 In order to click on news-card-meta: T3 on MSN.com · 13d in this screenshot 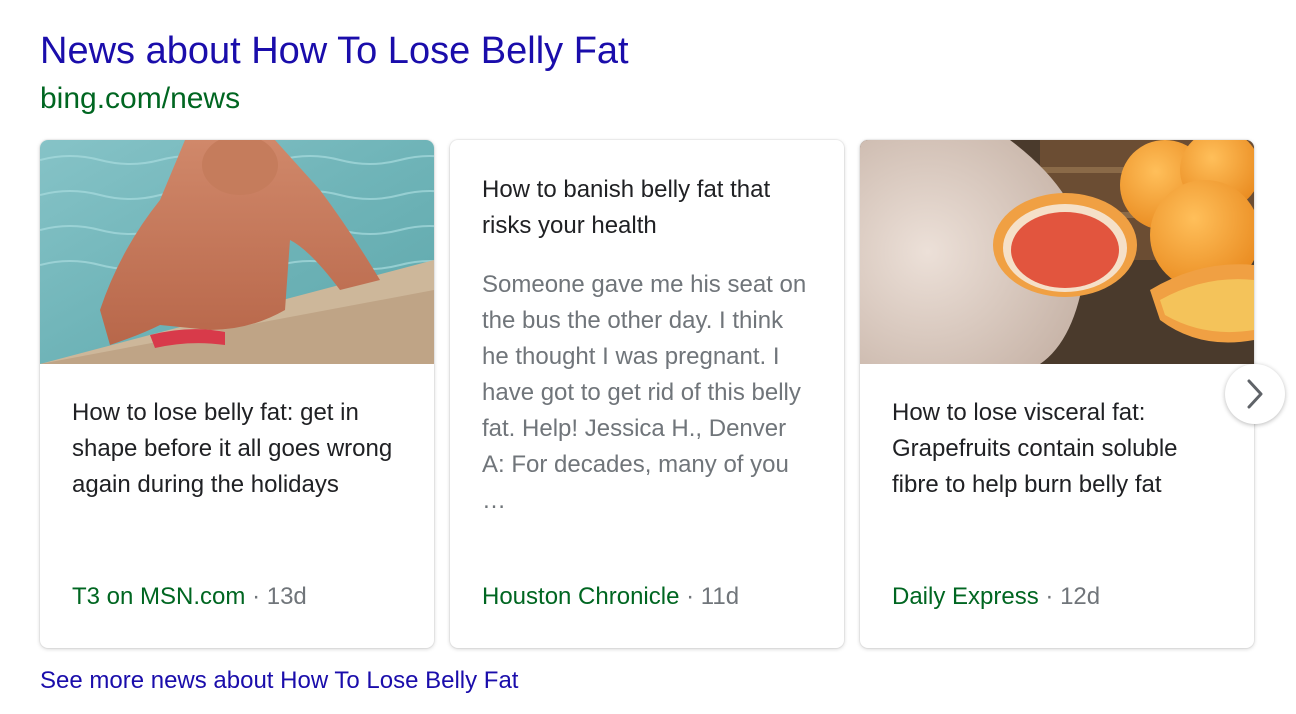, I will do `click(189, 597)`.